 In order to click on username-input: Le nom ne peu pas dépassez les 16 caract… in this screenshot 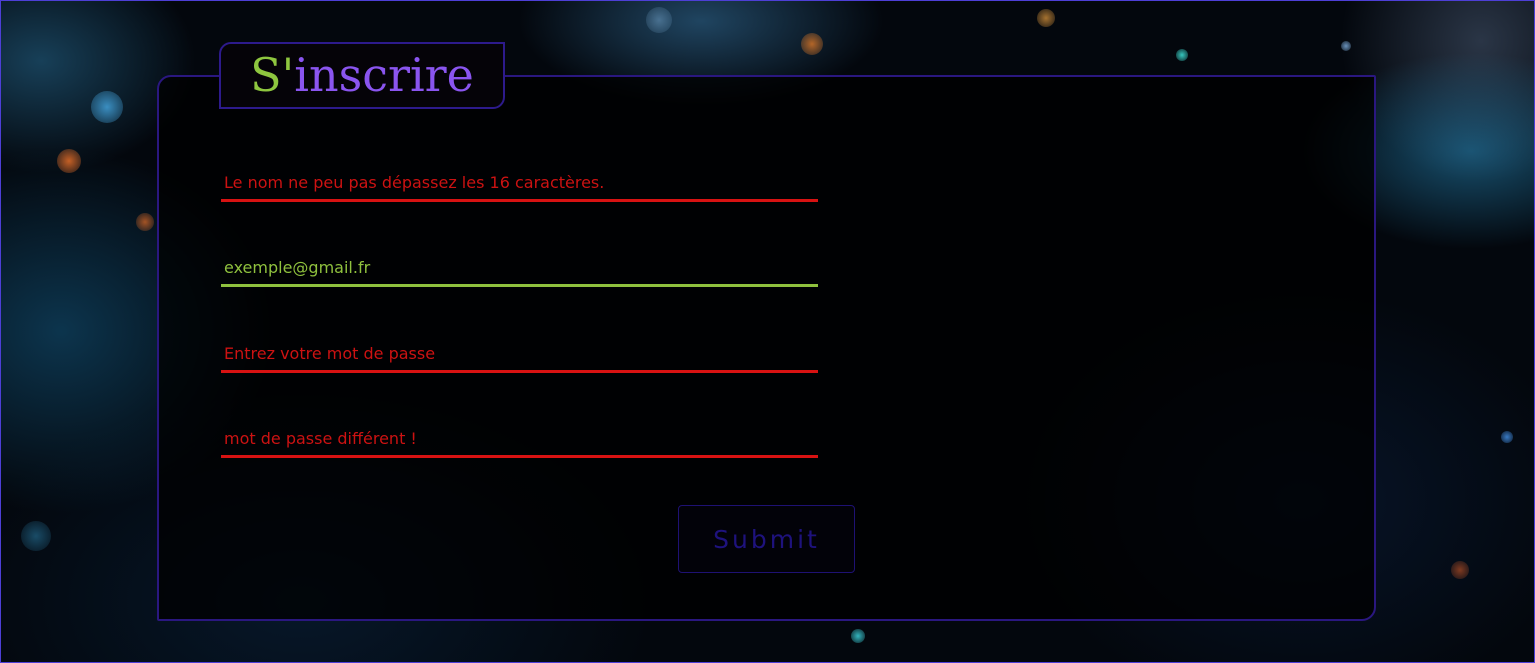, I will do `click(519, 182)`.